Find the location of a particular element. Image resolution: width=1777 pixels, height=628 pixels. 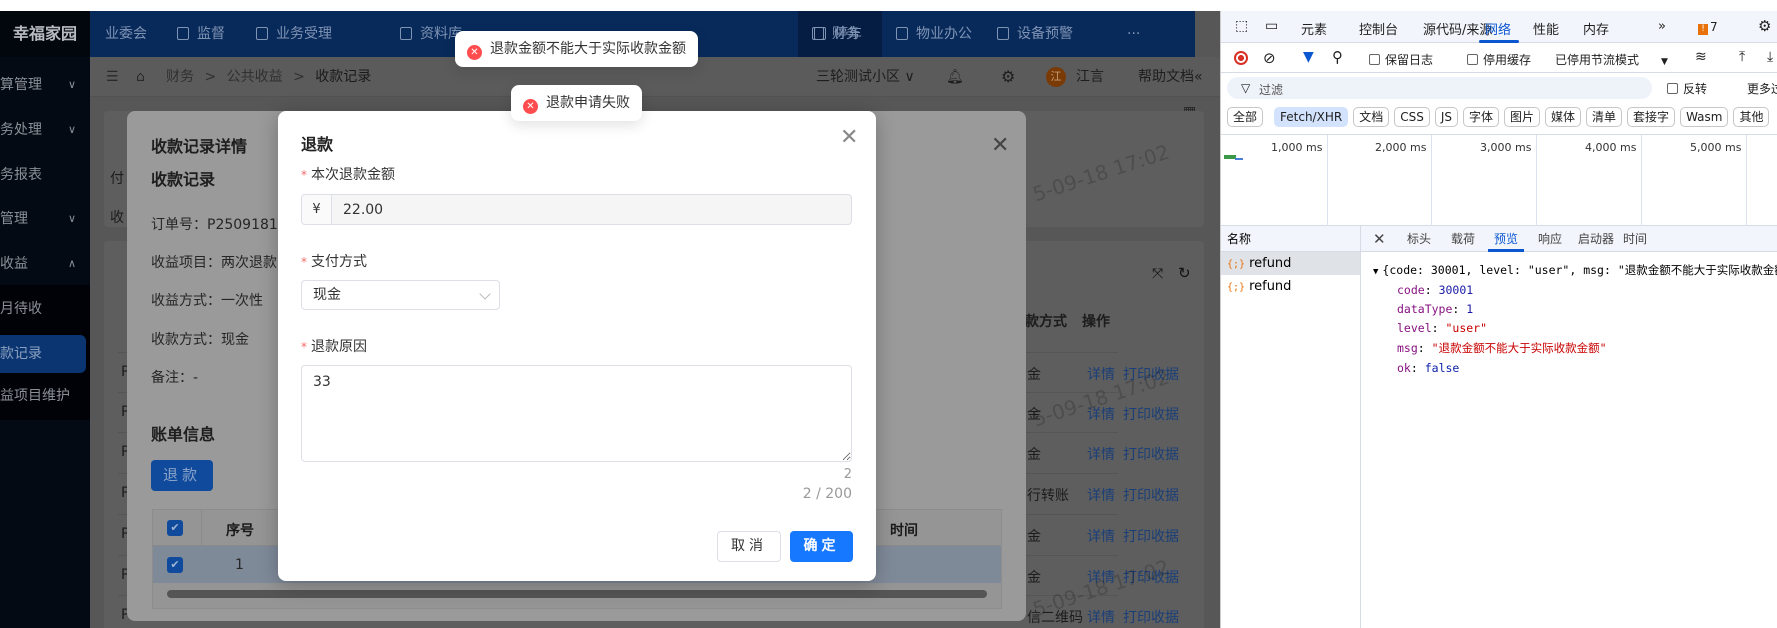

cancel-button: 取消 is located at coordinates (749, 546).